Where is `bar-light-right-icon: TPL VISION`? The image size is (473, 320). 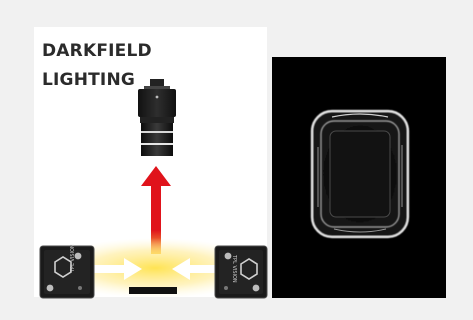
bar-light-right-icon: TPL VISION is located at coordinates (241, 272).